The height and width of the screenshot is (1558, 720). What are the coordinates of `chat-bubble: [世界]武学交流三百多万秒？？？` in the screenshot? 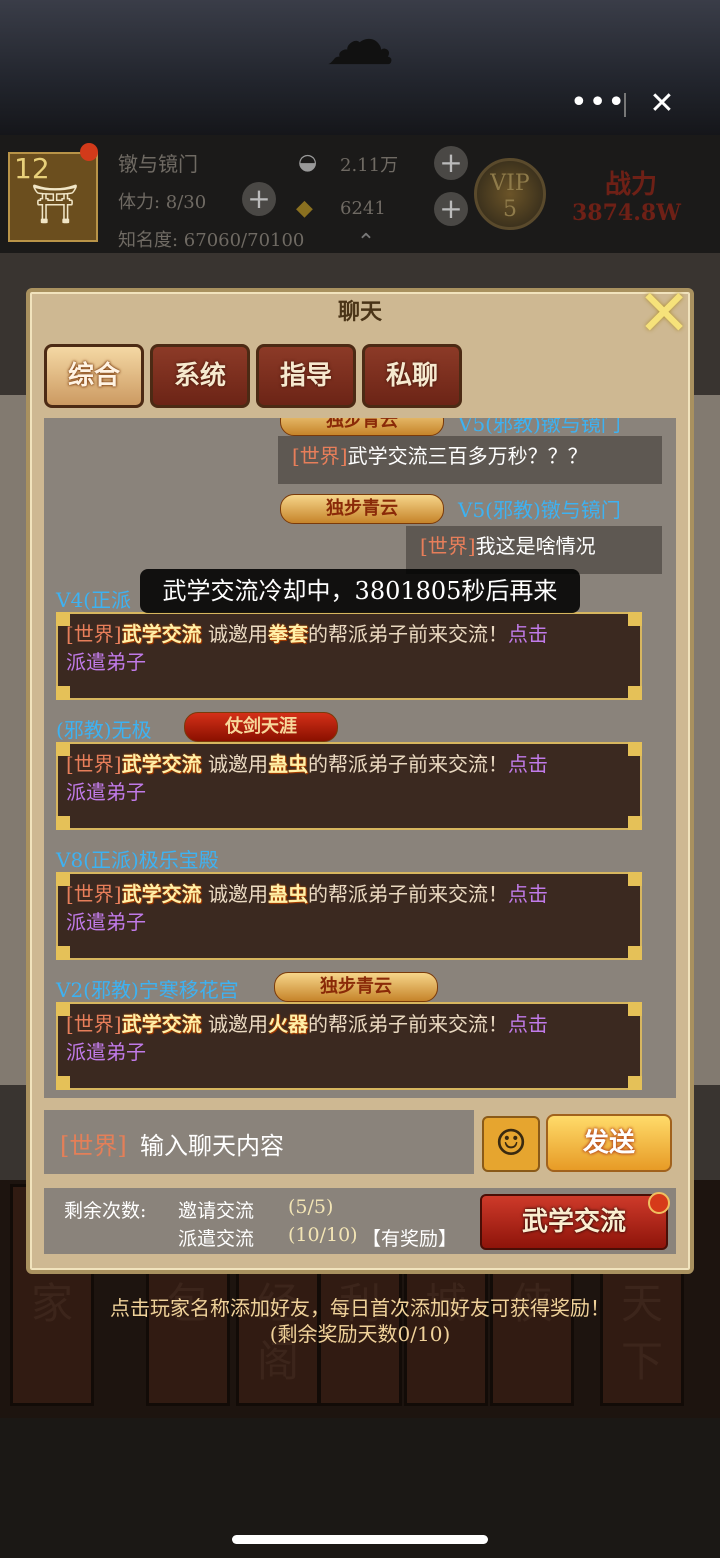 It's located at (470, 460).